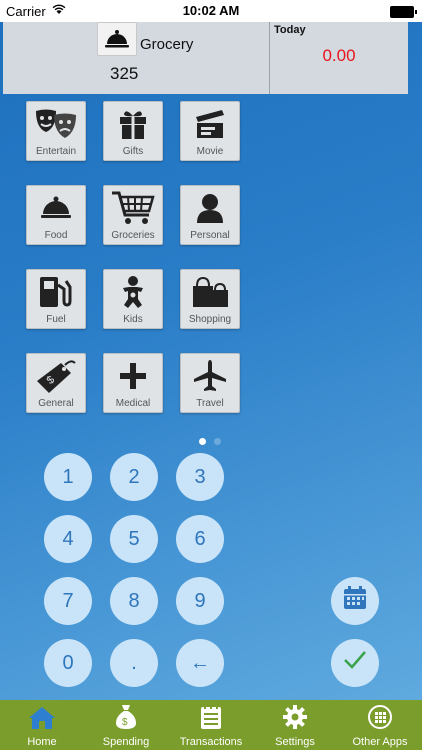 The width and height of the screenshot is (422, 750). Describe the element at coordinates (211, 715) in the screenshot. I see `ledger-icon` at that location.